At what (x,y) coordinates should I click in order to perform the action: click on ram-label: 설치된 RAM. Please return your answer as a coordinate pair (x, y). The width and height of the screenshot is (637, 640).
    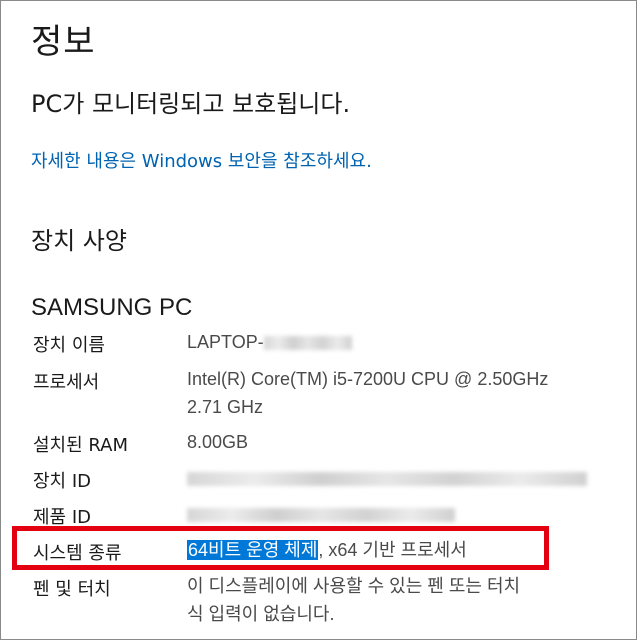
    Looking at the image, I should click on (81, 445).